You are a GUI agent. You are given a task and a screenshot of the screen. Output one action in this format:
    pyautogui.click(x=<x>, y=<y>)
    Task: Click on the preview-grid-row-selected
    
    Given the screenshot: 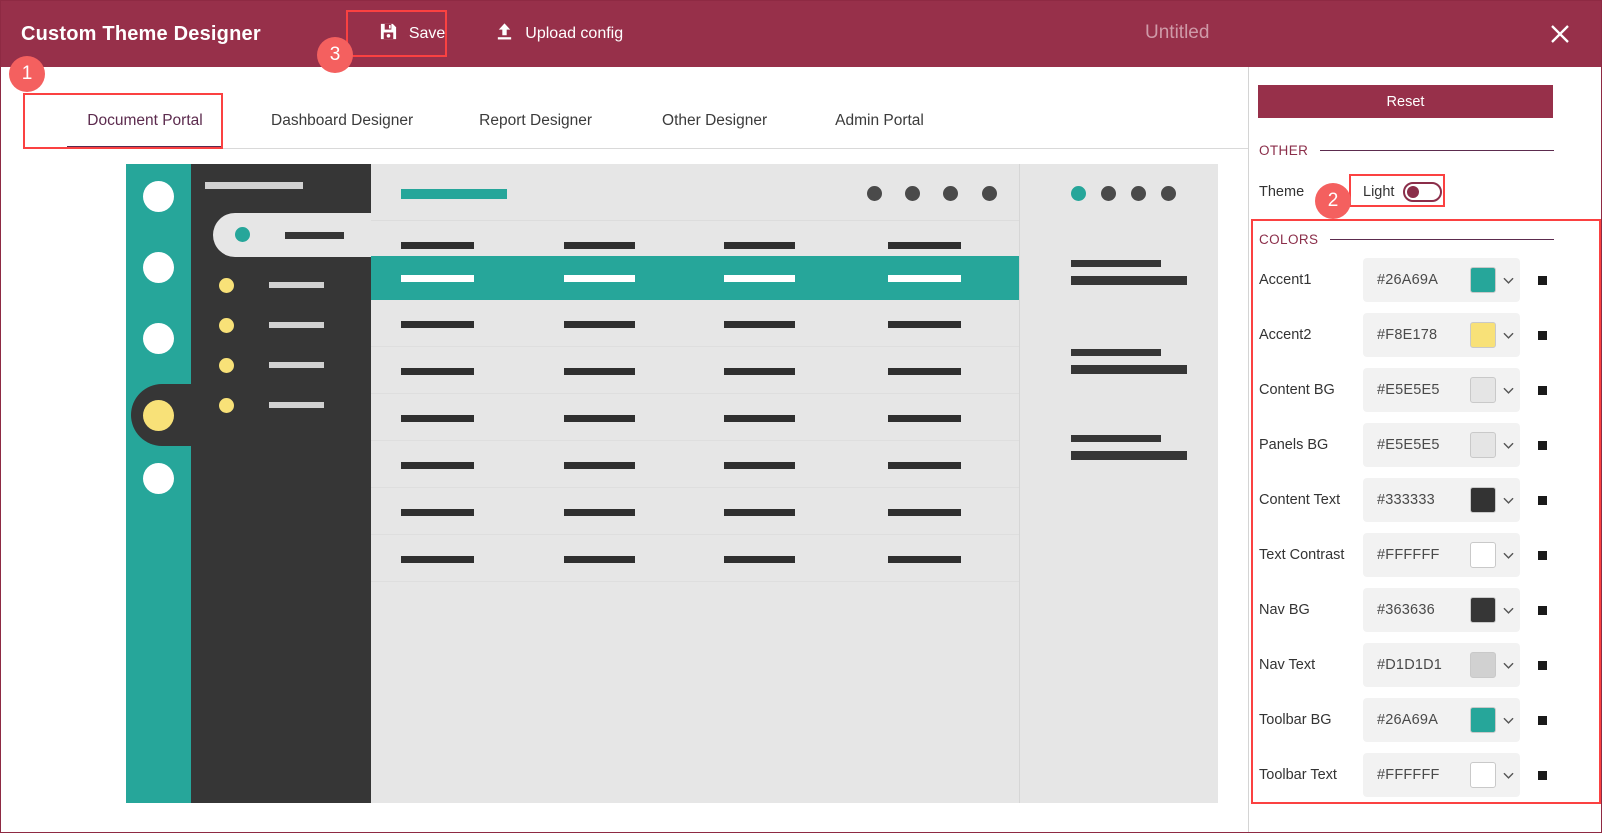 What is the action you would take?
    pyautogui.click(x=695, y=278)
    